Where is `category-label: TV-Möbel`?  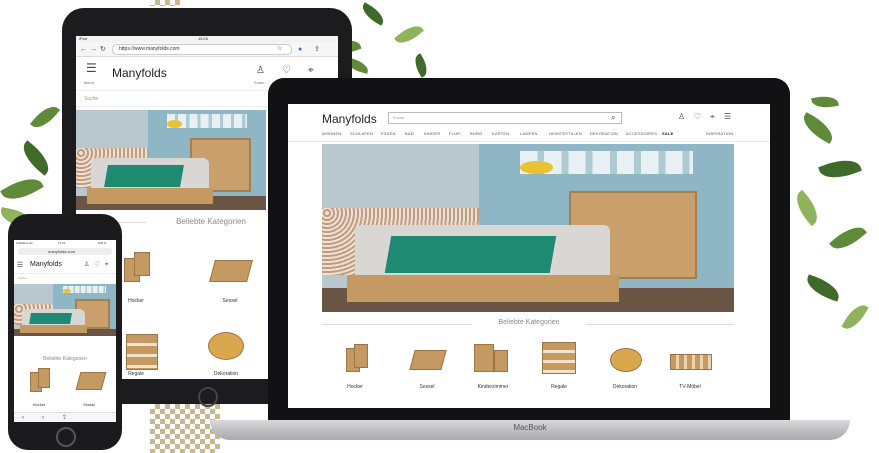 category-label: TV-Möbel is located at coordinates (690, 387).